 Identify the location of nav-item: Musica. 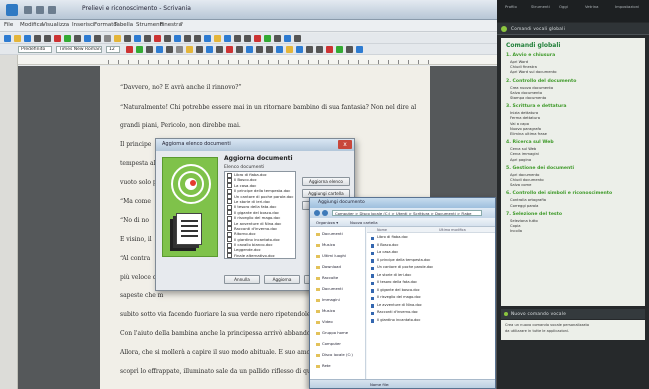
(325, 310).